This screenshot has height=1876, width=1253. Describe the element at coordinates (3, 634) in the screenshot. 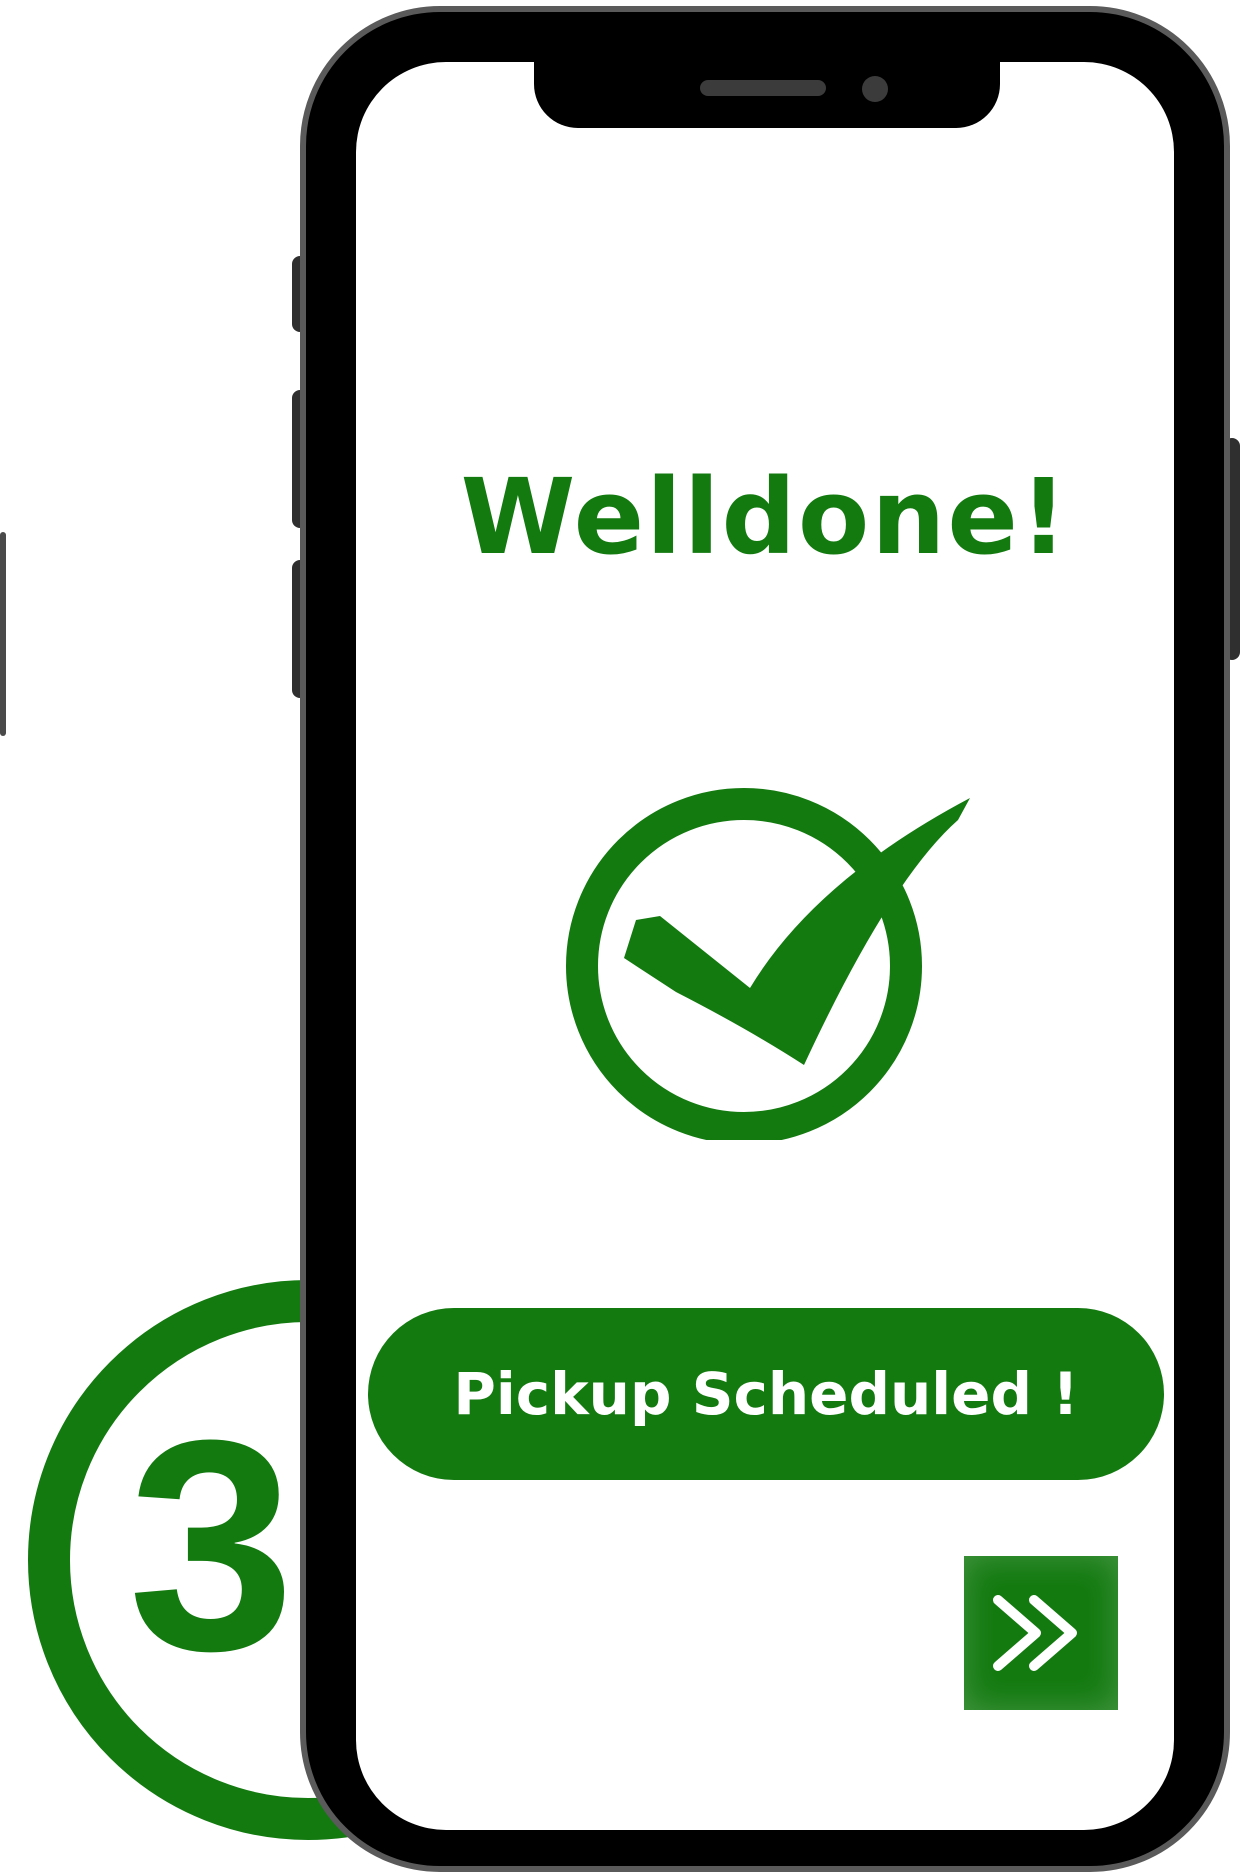

I see `left-edge-line` at that location.